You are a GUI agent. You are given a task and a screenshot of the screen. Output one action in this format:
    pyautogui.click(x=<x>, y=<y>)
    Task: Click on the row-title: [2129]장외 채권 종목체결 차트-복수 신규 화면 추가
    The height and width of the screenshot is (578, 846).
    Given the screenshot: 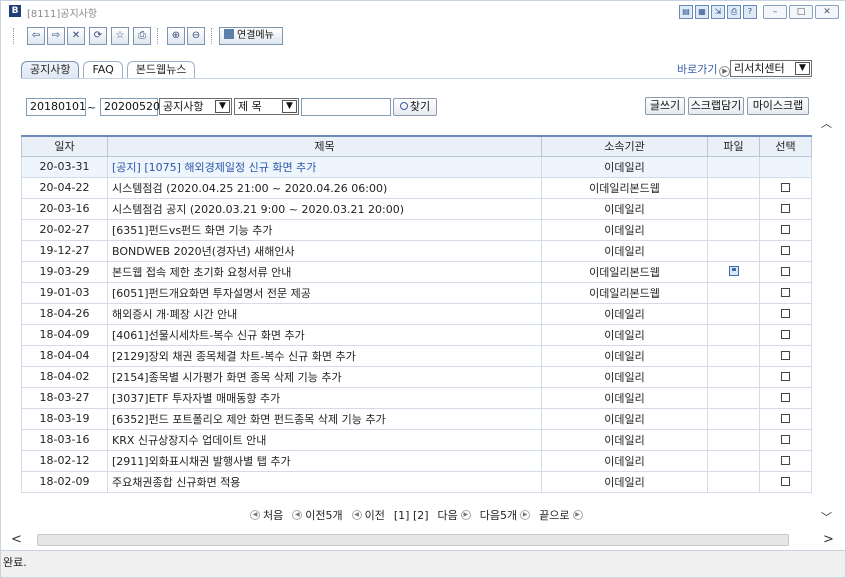 What is the action you would take?
    pyautogui.click(x=324, y=355)
    